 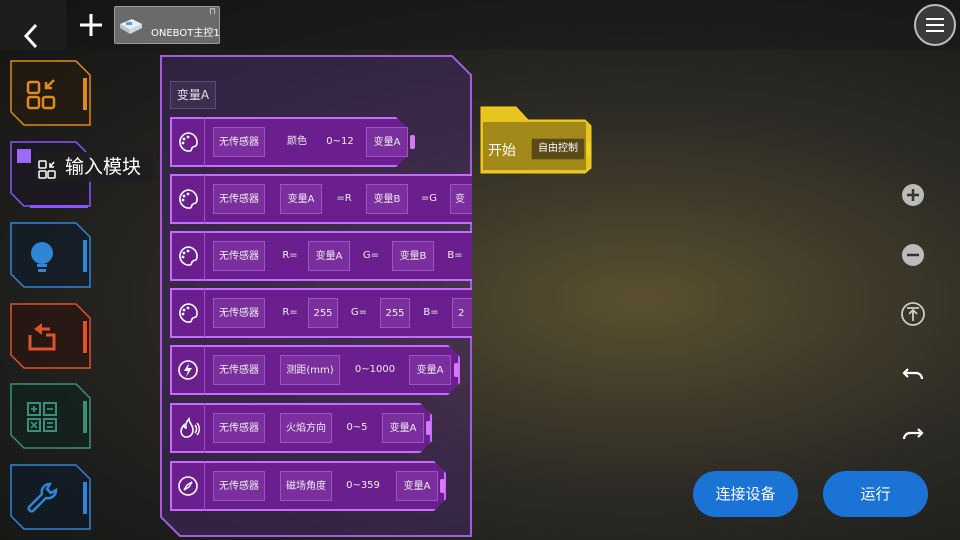 I want to click on center-view-icon, so click(x=913, y=314).